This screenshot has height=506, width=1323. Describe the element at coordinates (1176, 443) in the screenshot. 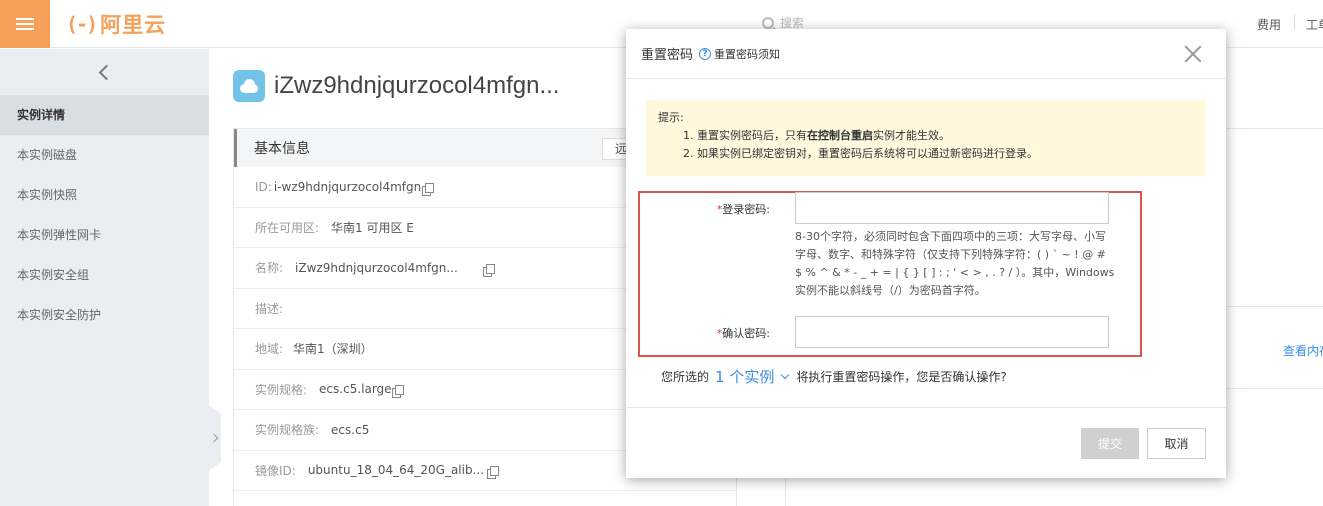

I see `cancel-button: 取消` at that location.